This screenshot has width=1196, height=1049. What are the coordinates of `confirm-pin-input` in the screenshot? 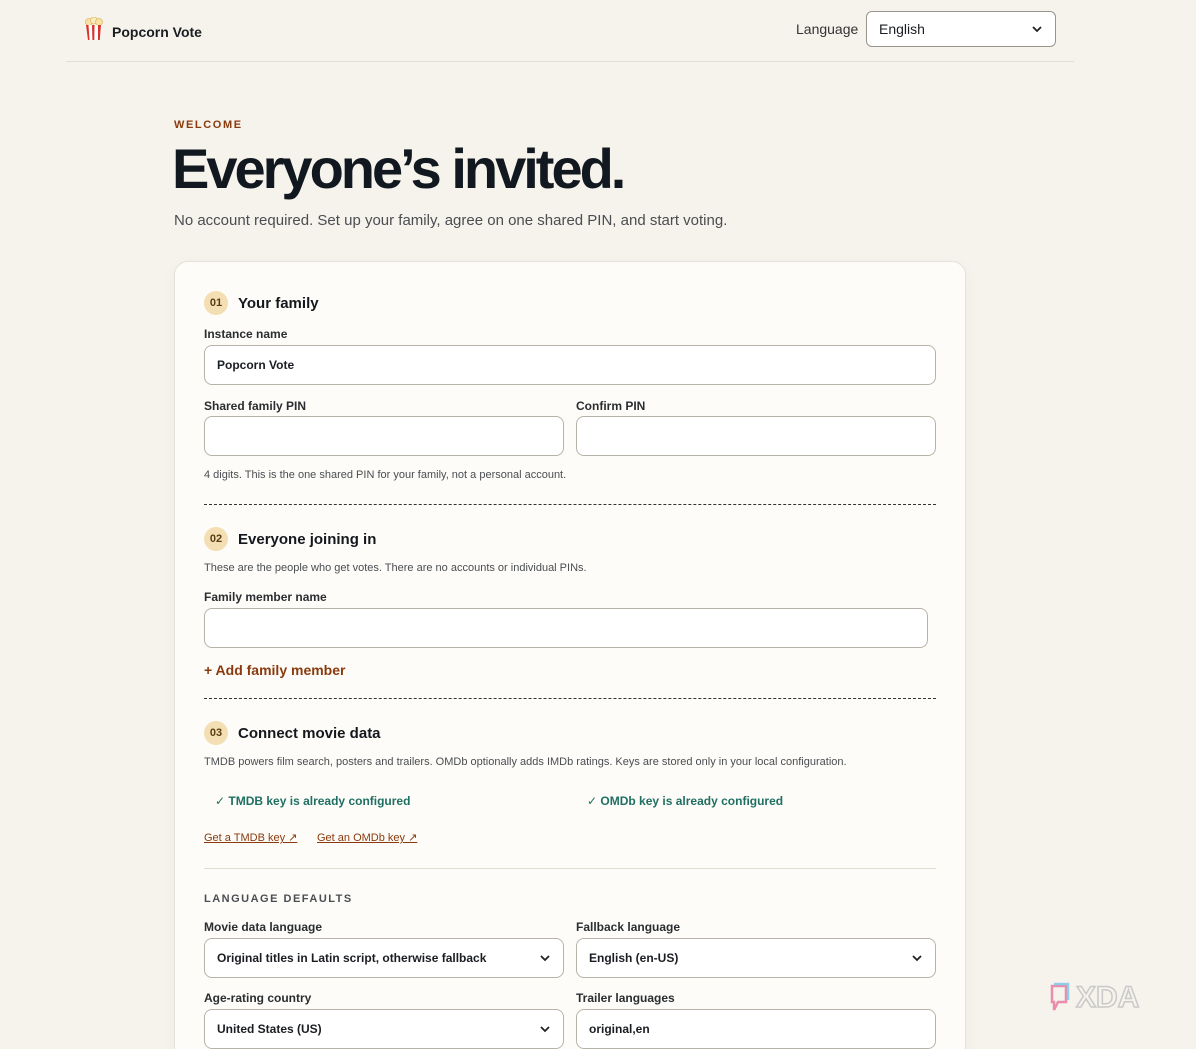 It's located at (756, 436).